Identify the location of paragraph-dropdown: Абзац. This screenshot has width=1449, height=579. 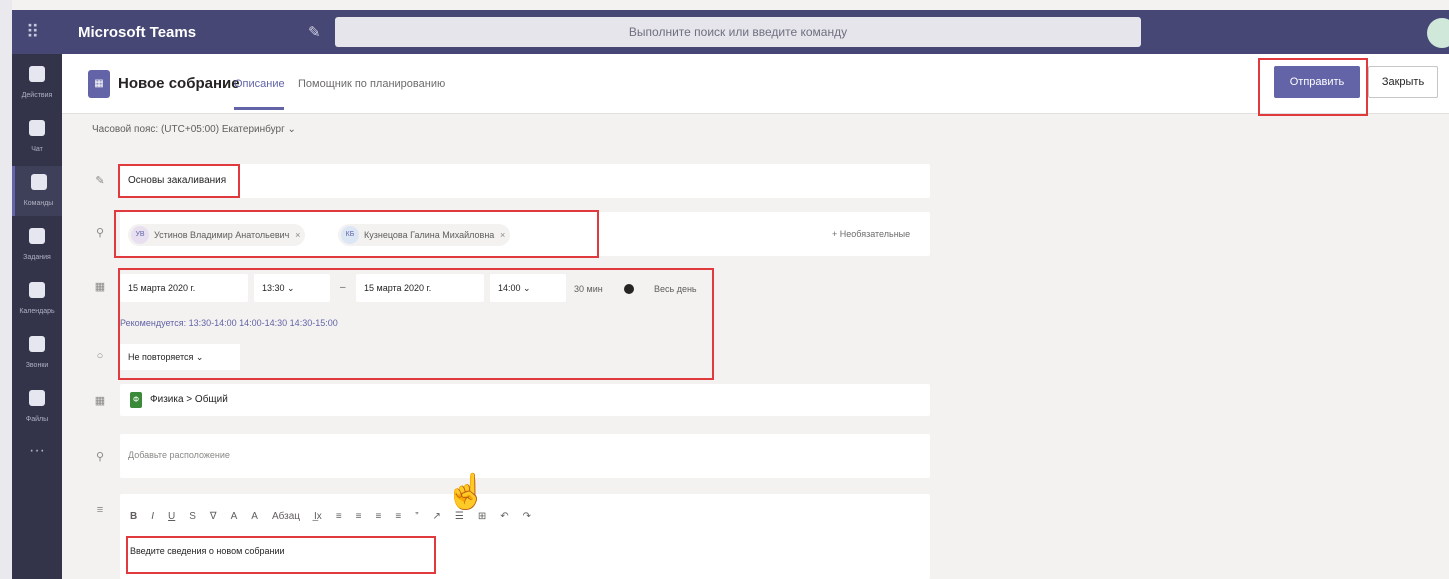
(286, 516).